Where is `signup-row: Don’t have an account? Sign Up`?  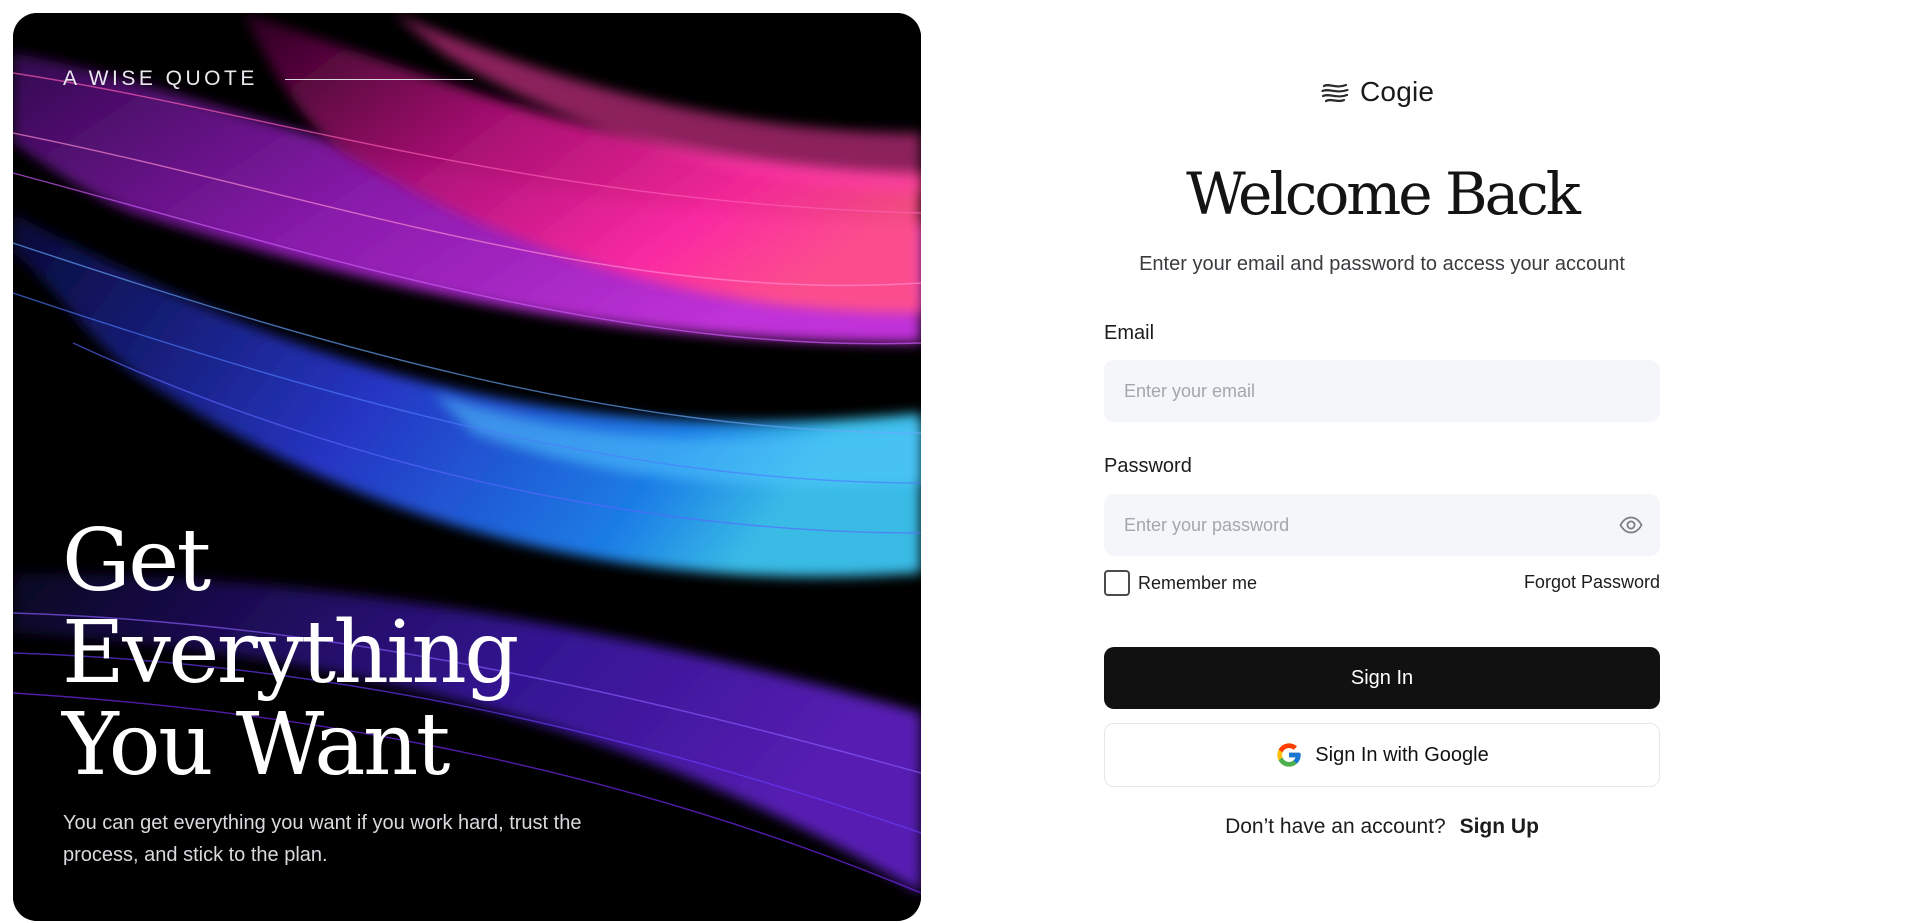
signup-row: Don’t have an account? Sign Up is located at coordinates (1382, 827).